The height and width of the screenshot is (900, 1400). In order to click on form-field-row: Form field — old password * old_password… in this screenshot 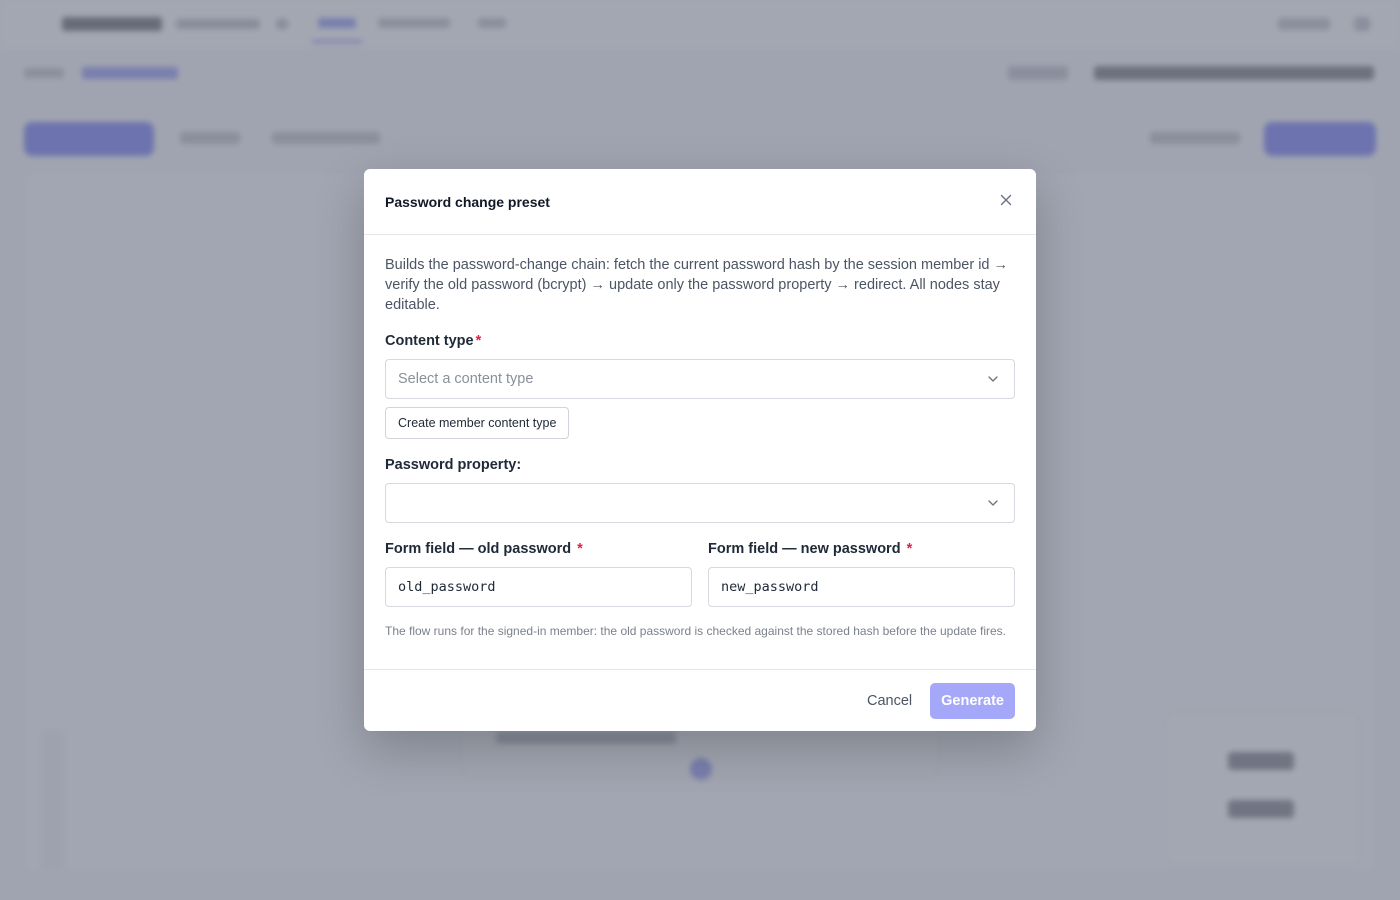, I will do `click(700, 574)`.